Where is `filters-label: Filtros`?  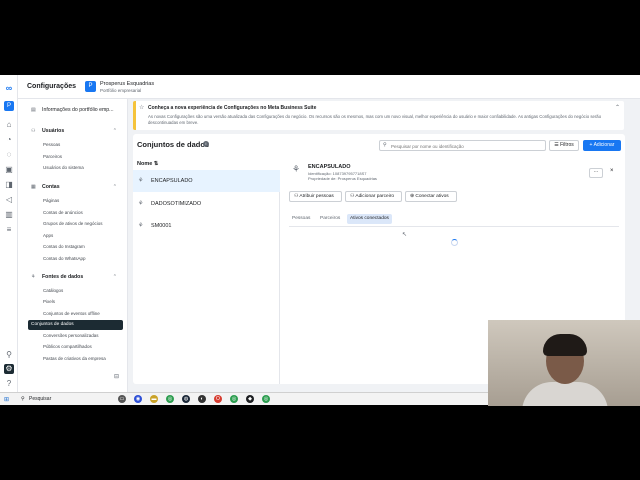 filters-label: Filtros is located at coordinates (567, 145).